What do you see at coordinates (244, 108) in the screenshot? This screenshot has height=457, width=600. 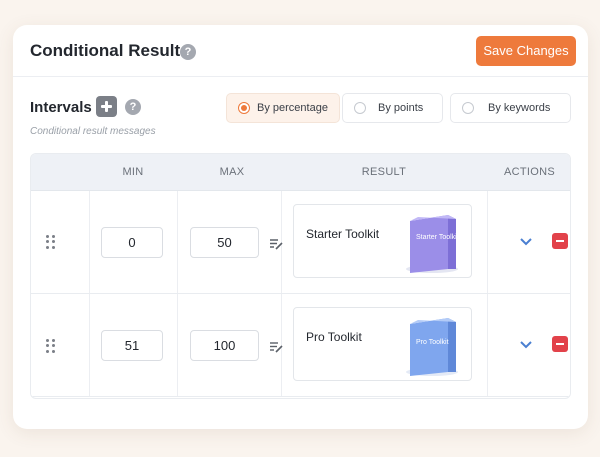 I see `radio-checked-icon` at bounding box center [244, 108].